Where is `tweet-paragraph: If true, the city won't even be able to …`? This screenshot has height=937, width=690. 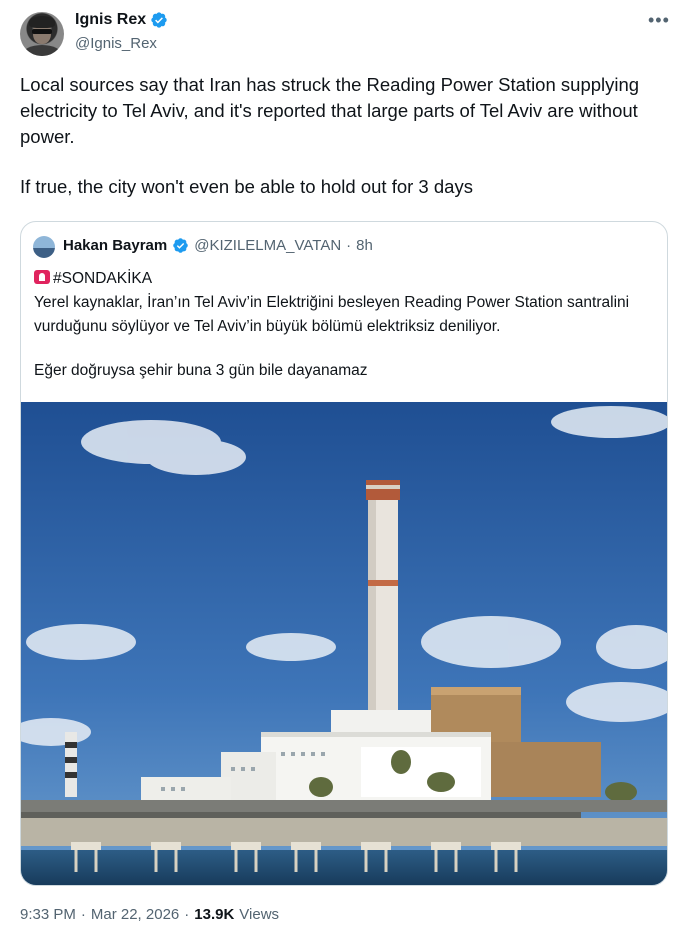 tweet-paragraph: If true, the city won't even be able to … is located at coordinates (246, 186).